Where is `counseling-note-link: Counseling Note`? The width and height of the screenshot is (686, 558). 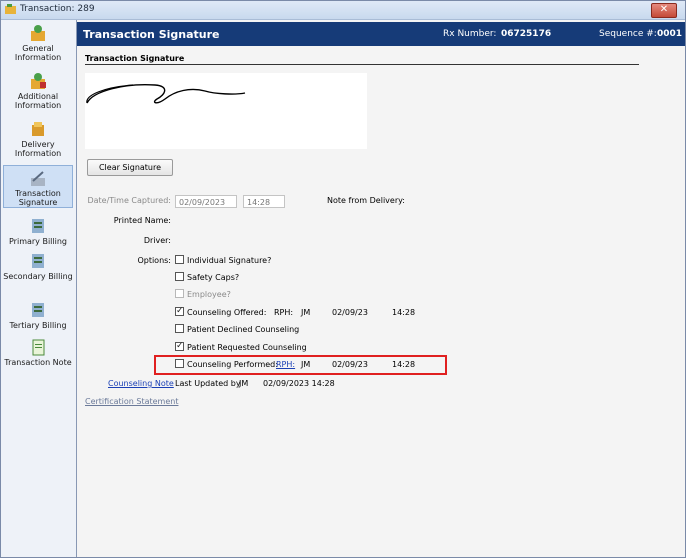 counseling-note-link: Counseling Note is located at coordinates (141, 383).